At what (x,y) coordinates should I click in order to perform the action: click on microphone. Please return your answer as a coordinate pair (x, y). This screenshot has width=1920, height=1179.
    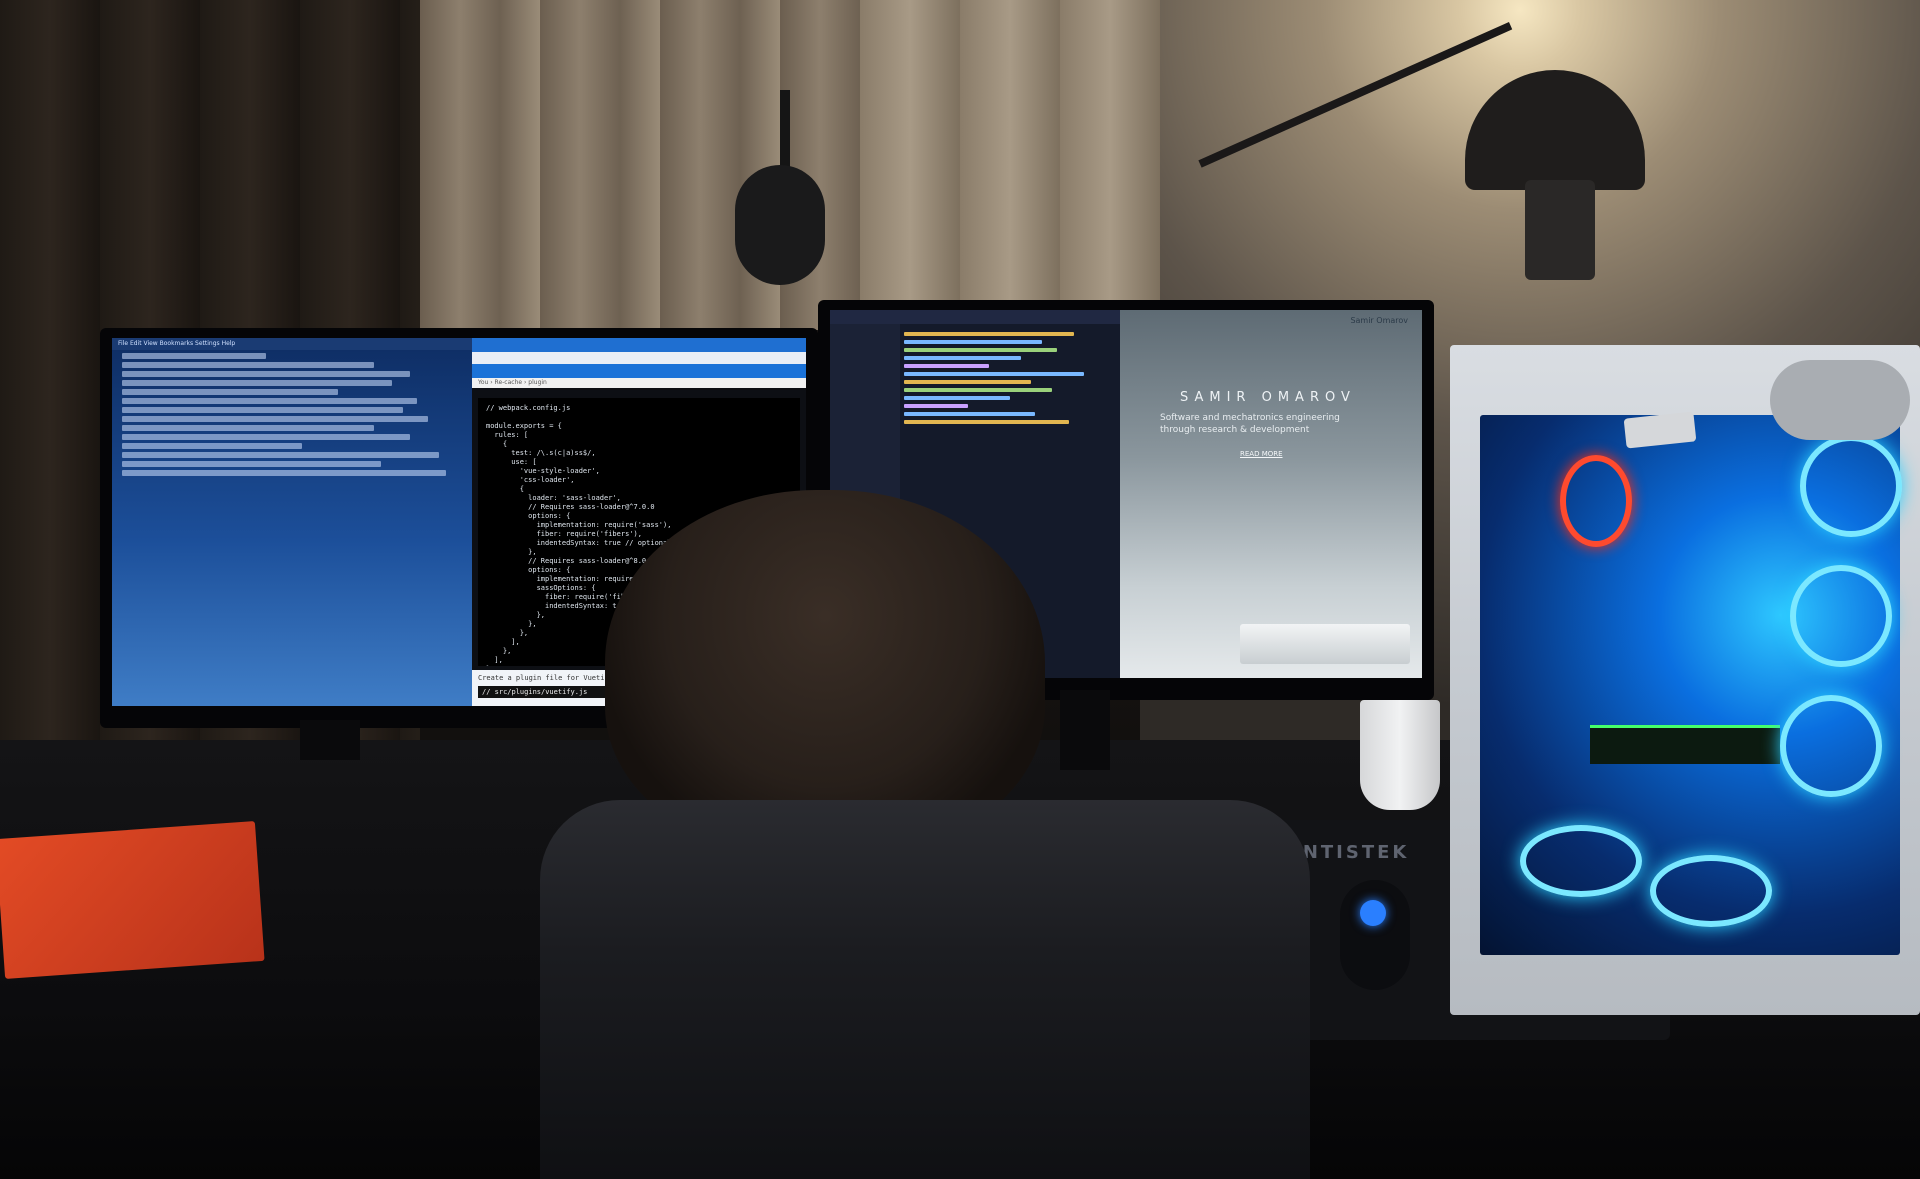
    Looking at the image, I should click on (780, 225).